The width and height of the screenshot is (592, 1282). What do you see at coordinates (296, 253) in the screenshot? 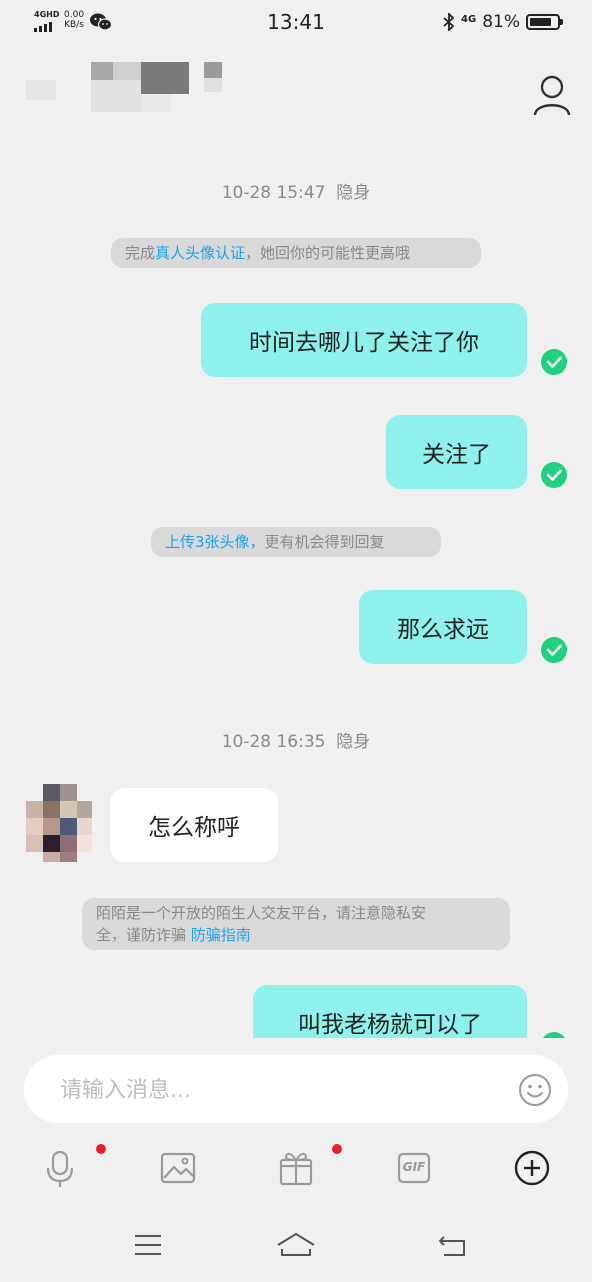
I see `system-notice: 完成真人头像认证，她回你的可能性更高哦` at bounding box center [296, 253].